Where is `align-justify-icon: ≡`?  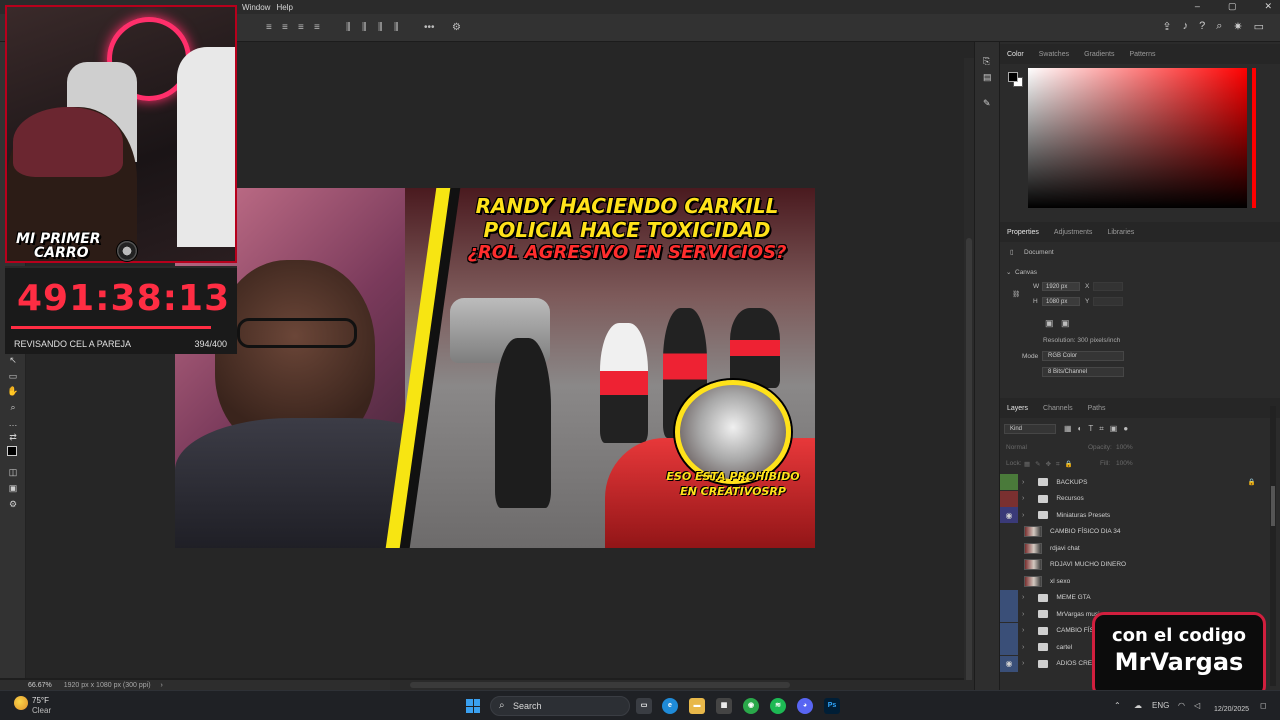 align-justify-icon: ≡ is located at coordinates (317, 27).